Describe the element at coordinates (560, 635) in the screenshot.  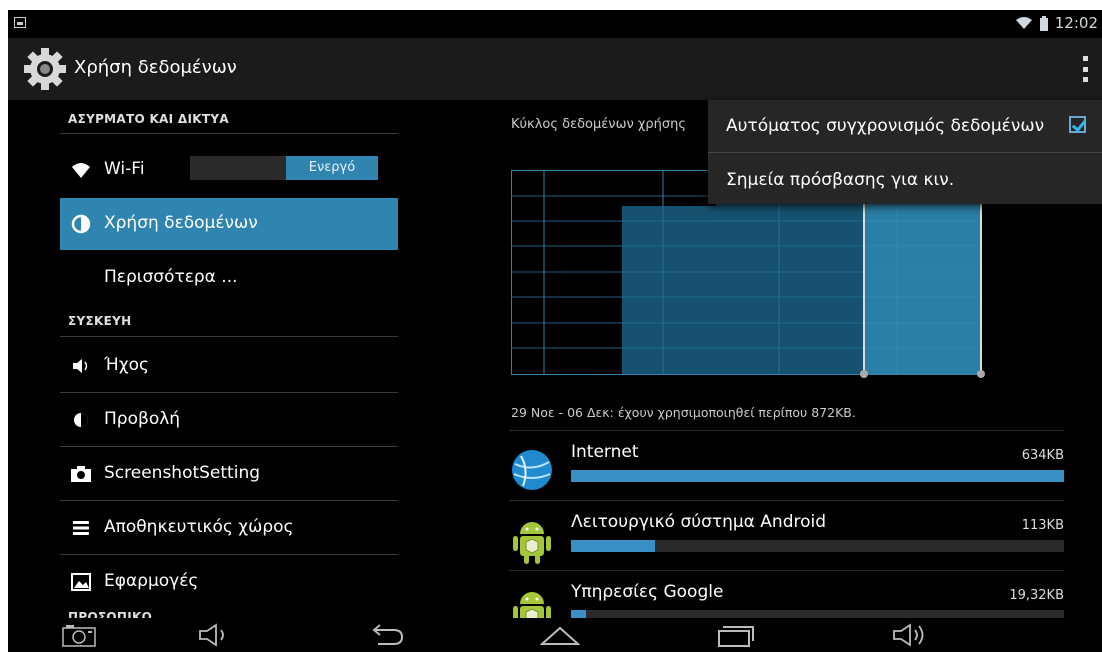
I see `home-icon` at that location.